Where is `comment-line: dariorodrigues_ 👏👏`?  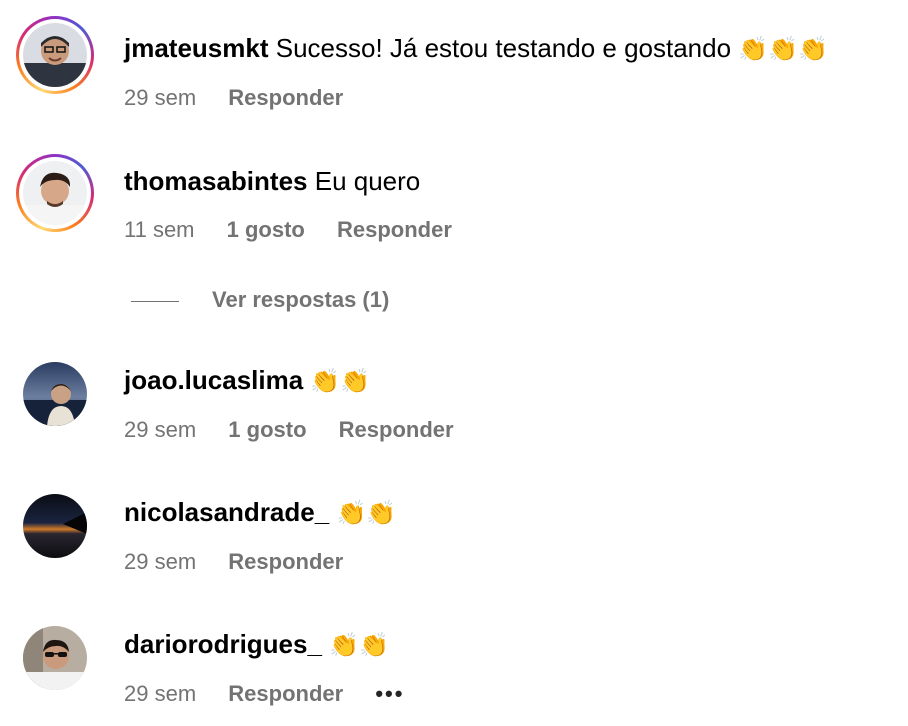 comment-line: dariorodrigues_ 👏👏 is located at coordinates (256, 645).